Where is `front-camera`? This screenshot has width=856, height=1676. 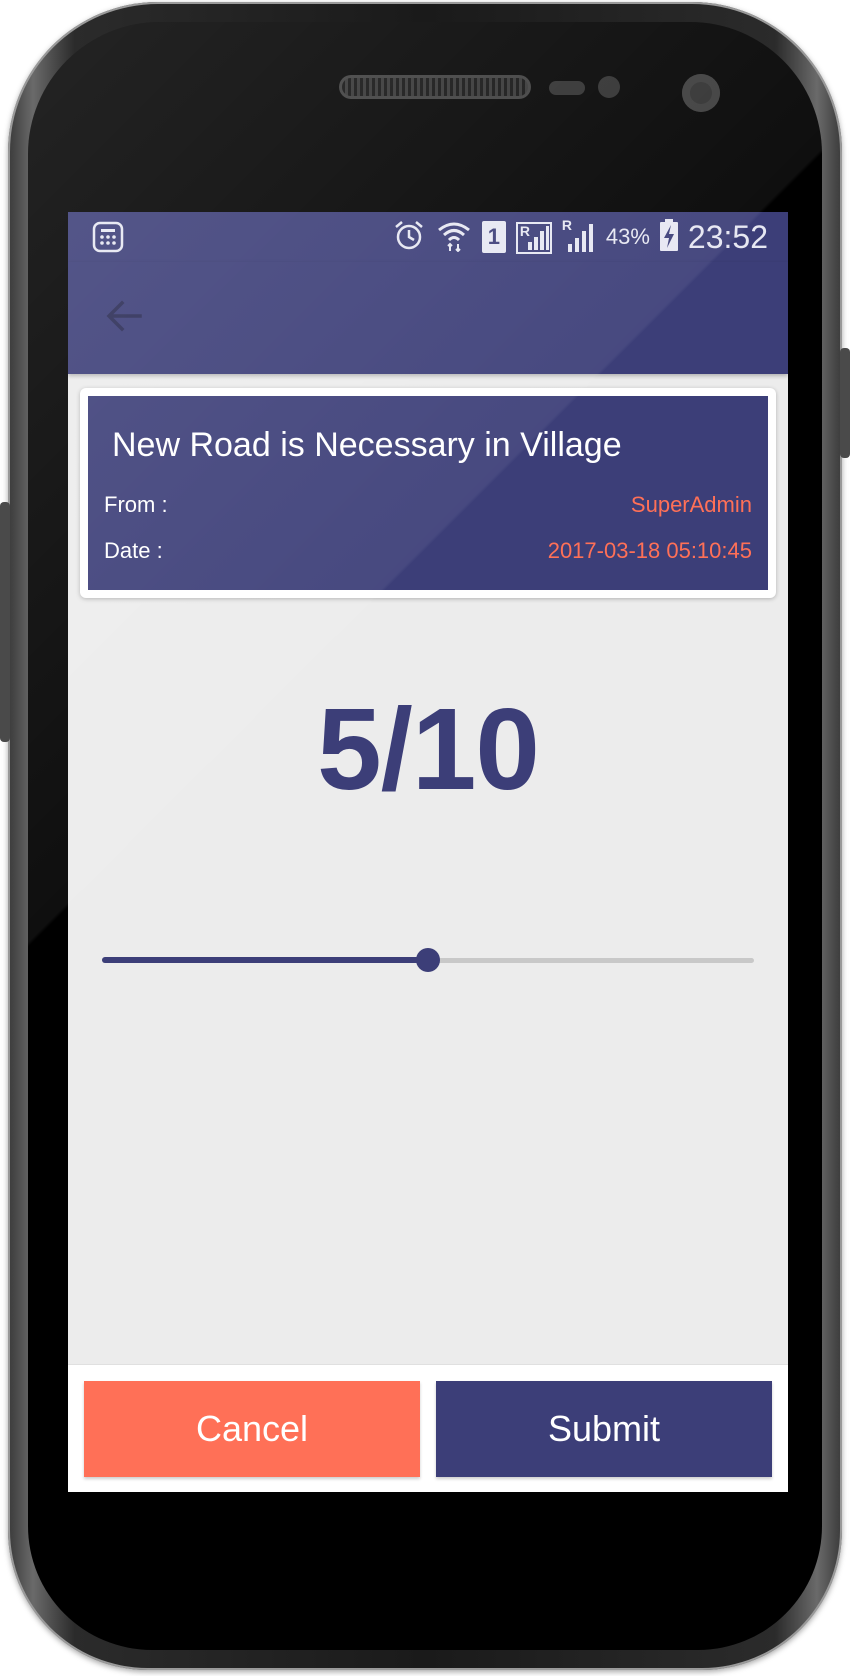 front-camera is located at coordinates (701, 93).